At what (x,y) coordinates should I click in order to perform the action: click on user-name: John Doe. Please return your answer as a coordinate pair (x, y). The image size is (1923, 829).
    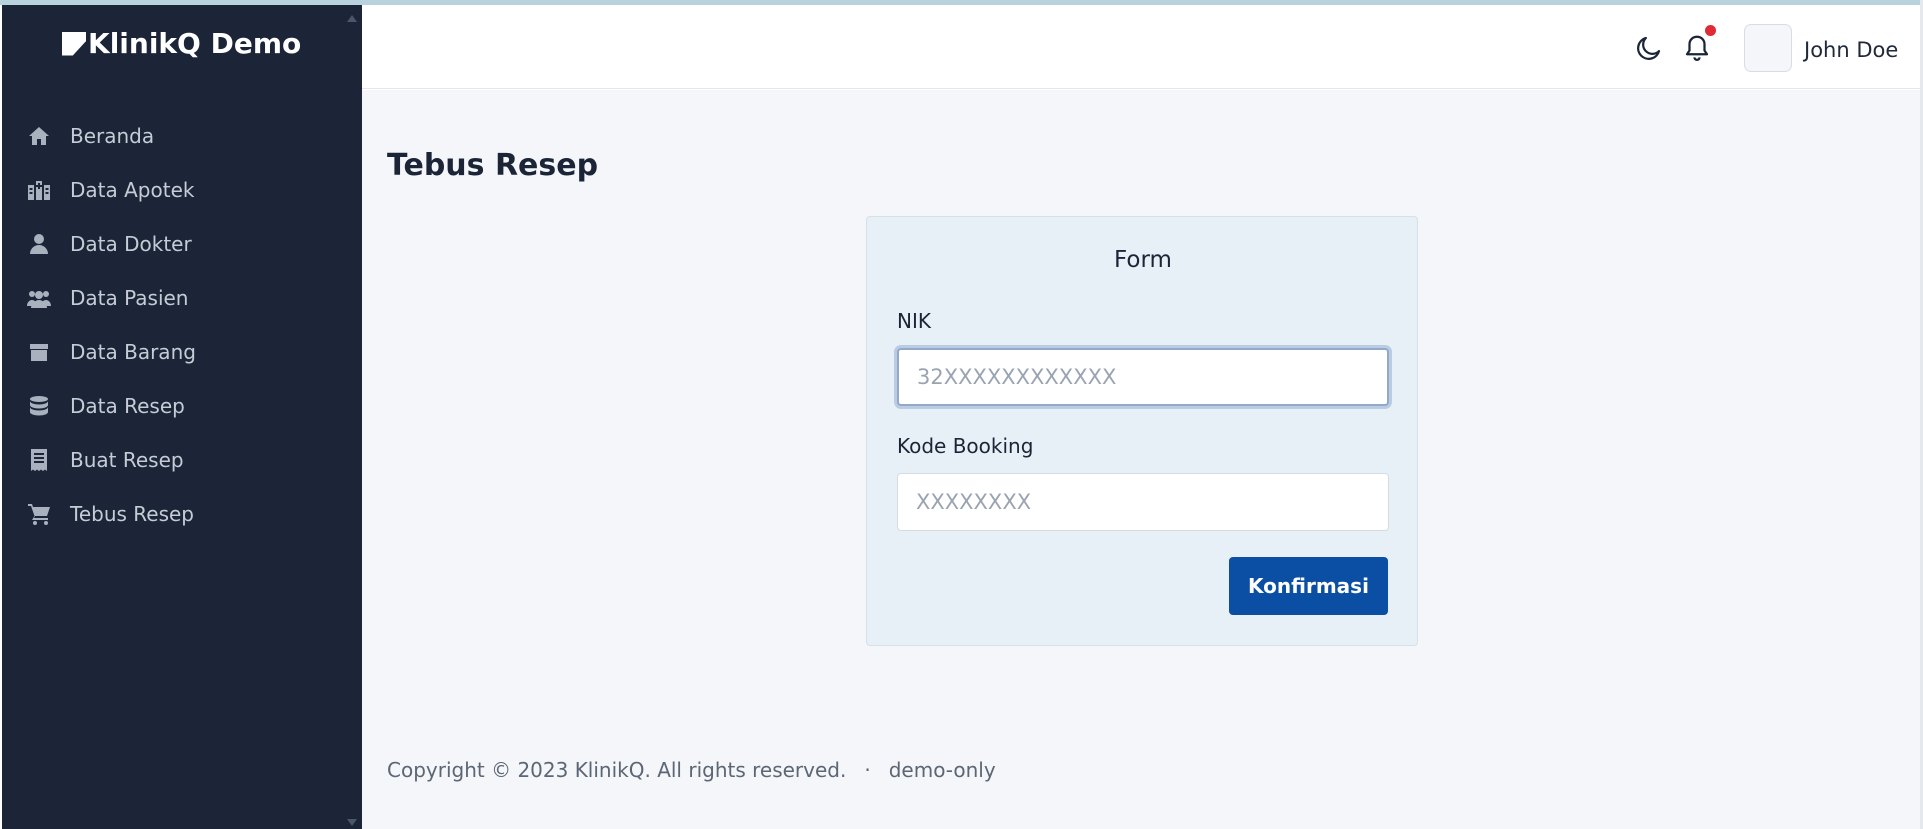
    Looking at the image, I should click on (1851, 50).